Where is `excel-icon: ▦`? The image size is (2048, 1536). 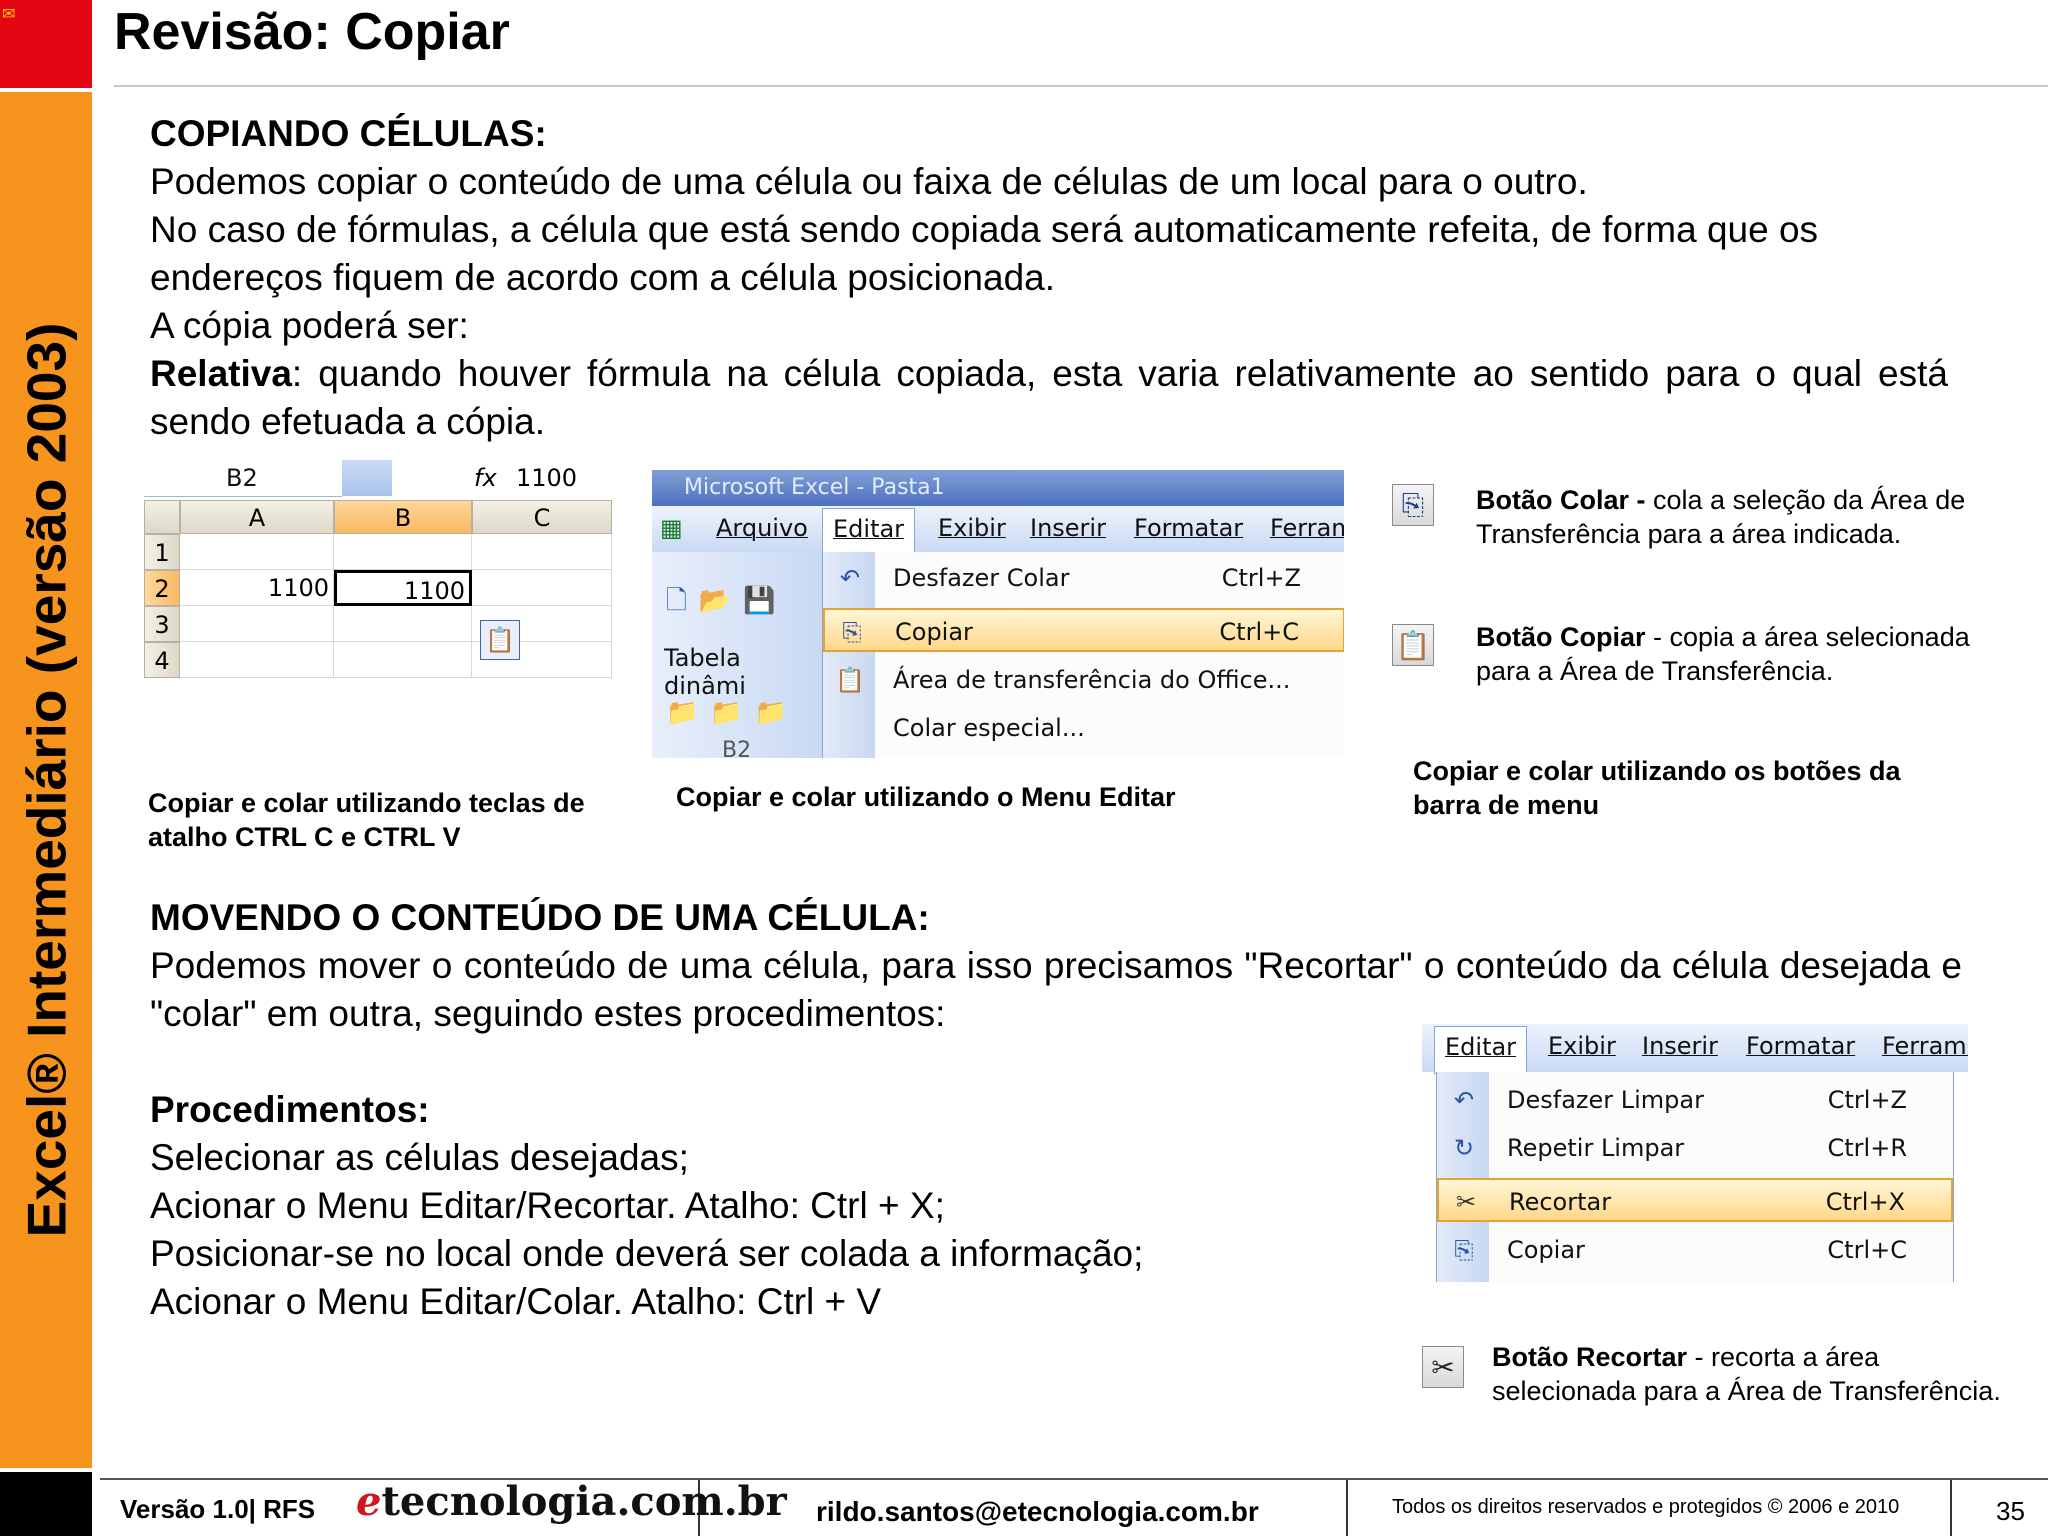 excel-icon: ▦ is located at coordinates (671, 528).